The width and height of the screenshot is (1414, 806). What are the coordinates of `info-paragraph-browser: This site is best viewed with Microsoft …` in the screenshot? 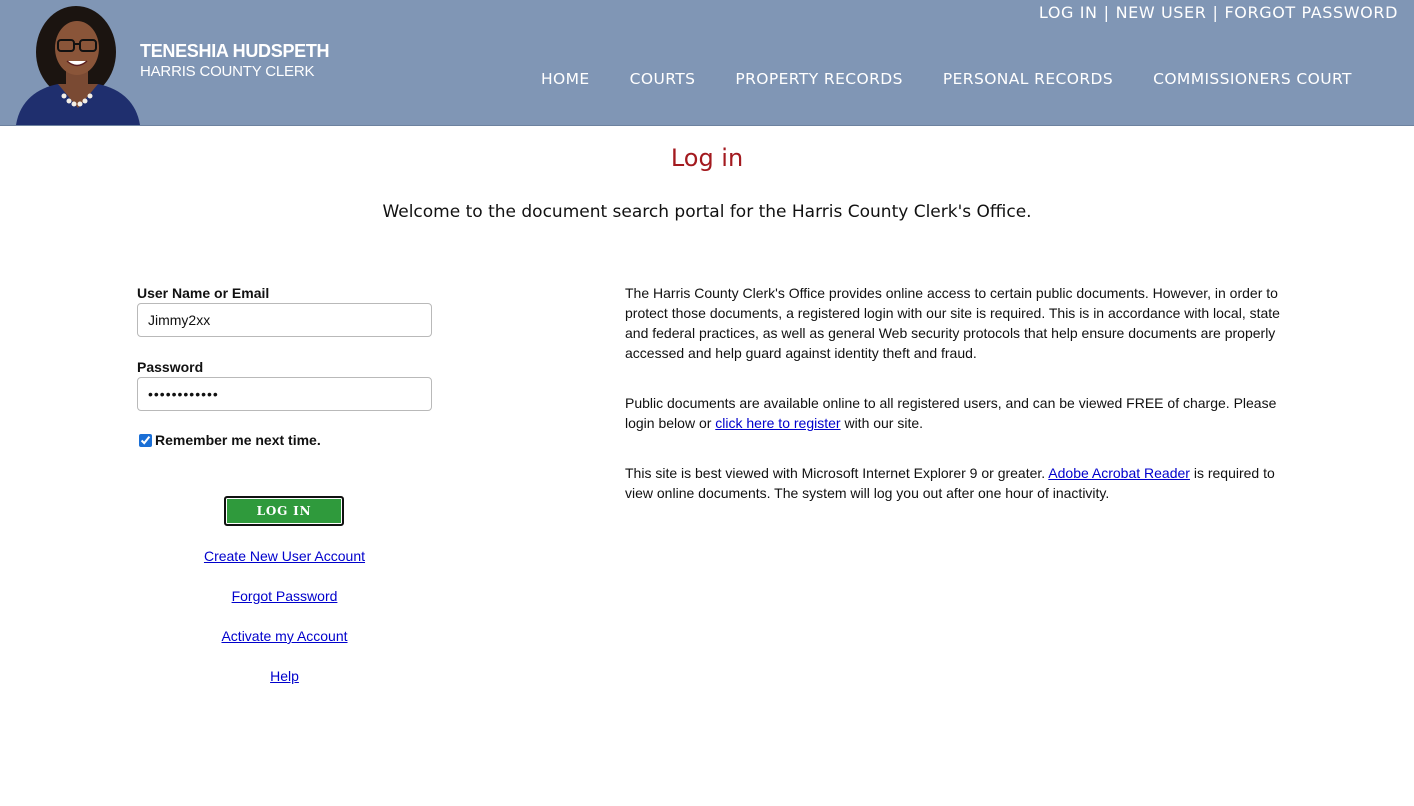 It's located at (955, 483).